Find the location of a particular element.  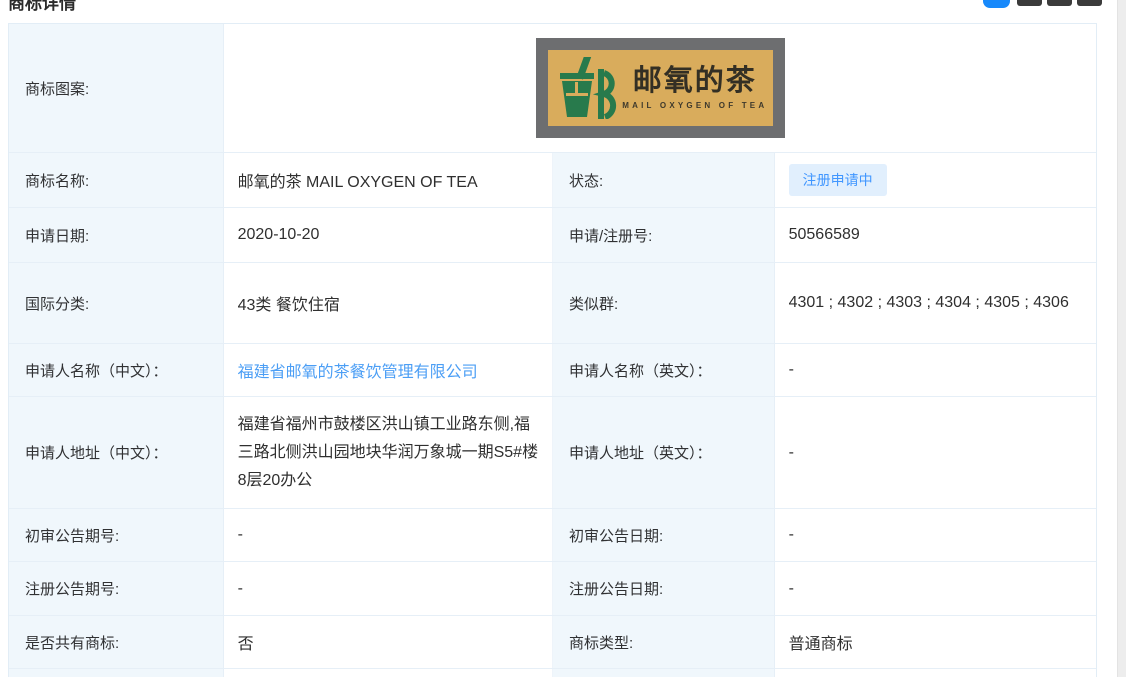

table-row: 是否共有商标: 否 商标类型: 普通商标 is located at coordinates (552, 642).